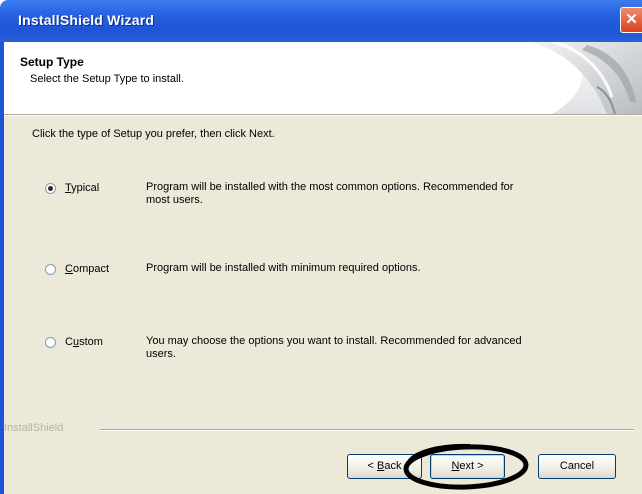 This screenshot has width=642, height=494. What do you see at coordinates (87, 269) in the screenshot?
I see `option-compact-label: Compact` at bounding box center [87, 269].